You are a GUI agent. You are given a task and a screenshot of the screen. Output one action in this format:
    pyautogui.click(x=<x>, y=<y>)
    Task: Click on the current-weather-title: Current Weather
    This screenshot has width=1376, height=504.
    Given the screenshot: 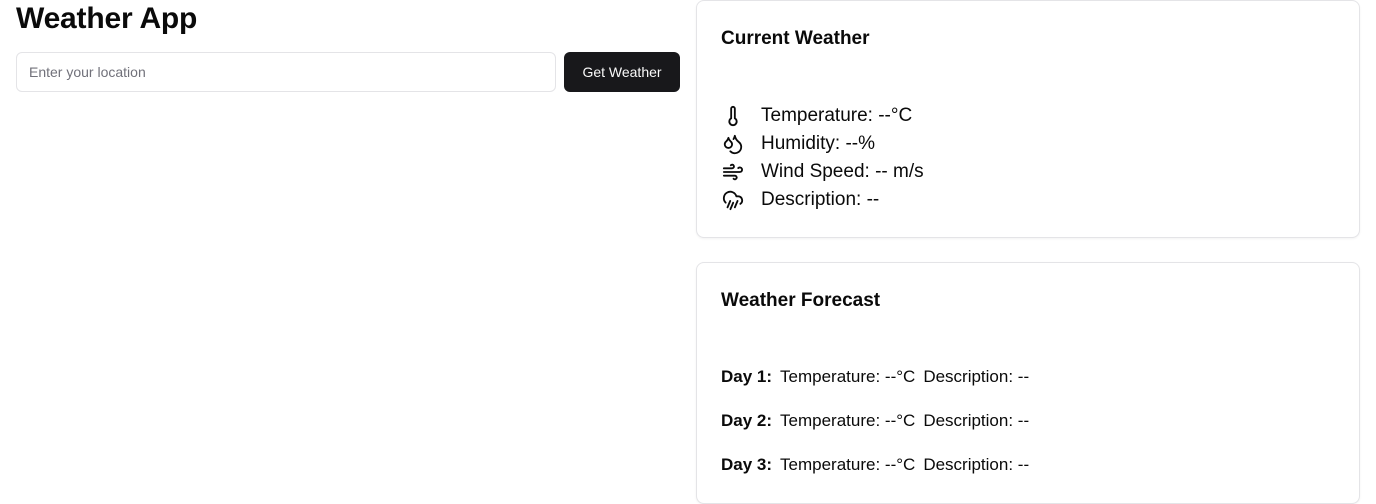 What is the action you would take?
    pyautogui.click(x=795, y=38)
    